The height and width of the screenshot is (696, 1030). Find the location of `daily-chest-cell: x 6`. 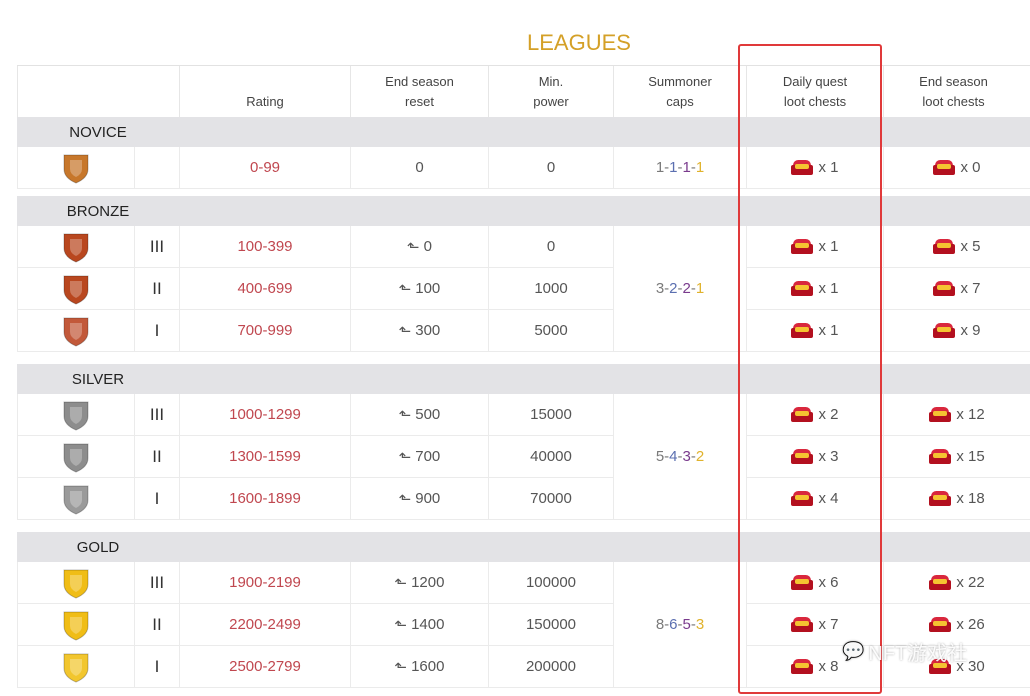

daily-chest-cell: x 6 is located at coordinates (814, 583).